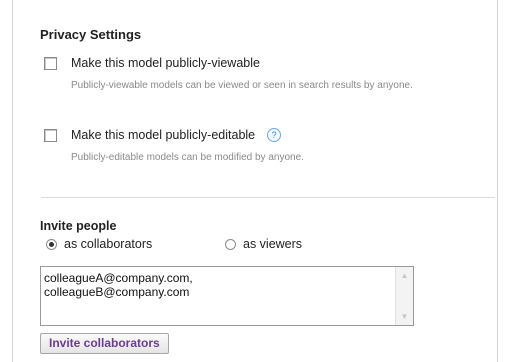  What do you see at coordinates (230, 244) in the screenshot?
I see `radio-as-viewers-button` at bounding box center [230, 244].